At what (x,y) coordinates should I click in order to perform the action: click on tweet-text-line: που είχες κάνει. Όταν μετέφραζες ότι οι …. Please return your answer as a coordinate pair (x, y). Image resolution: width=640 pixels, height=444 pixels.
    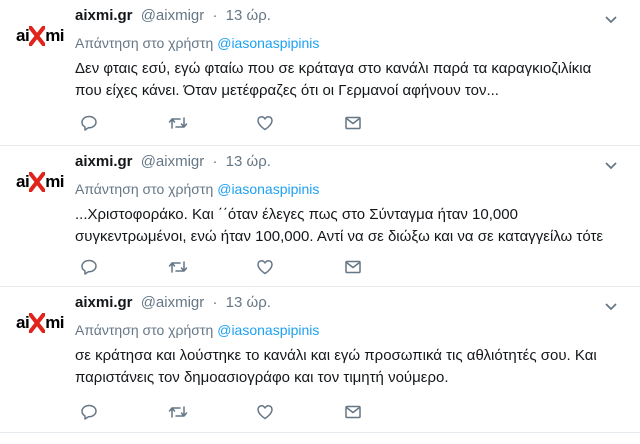
    Looking at the image, I should click on (287, 90).